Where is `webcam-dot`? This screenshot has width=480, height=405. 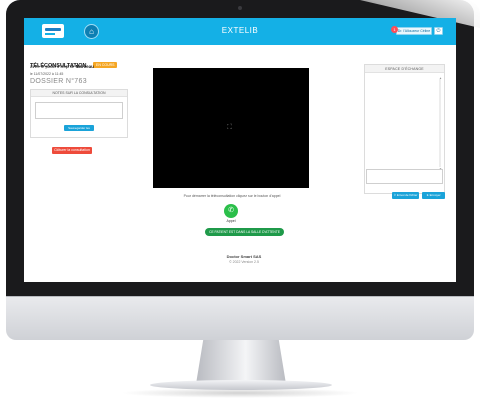 webcam-dot is located at coordinates (240, 8).